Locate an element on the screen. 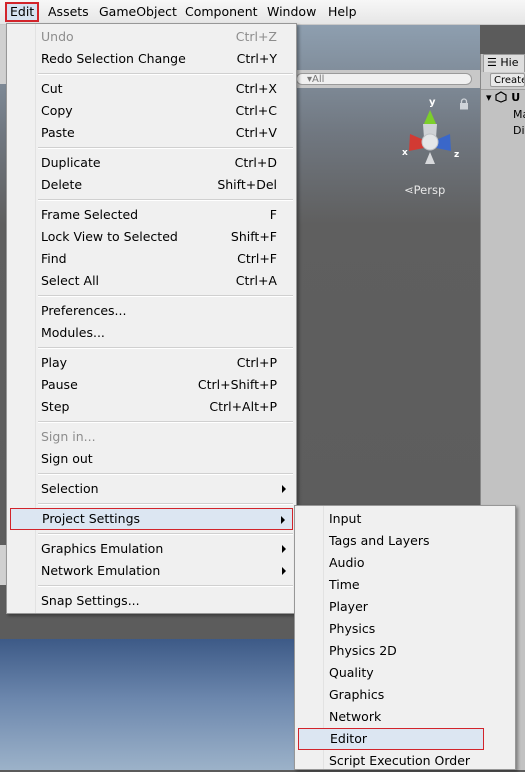 The height and width of the screenshot is (772, 525). menu-item-shortcut: Ctrl+X is located at coordinates (256, 88).